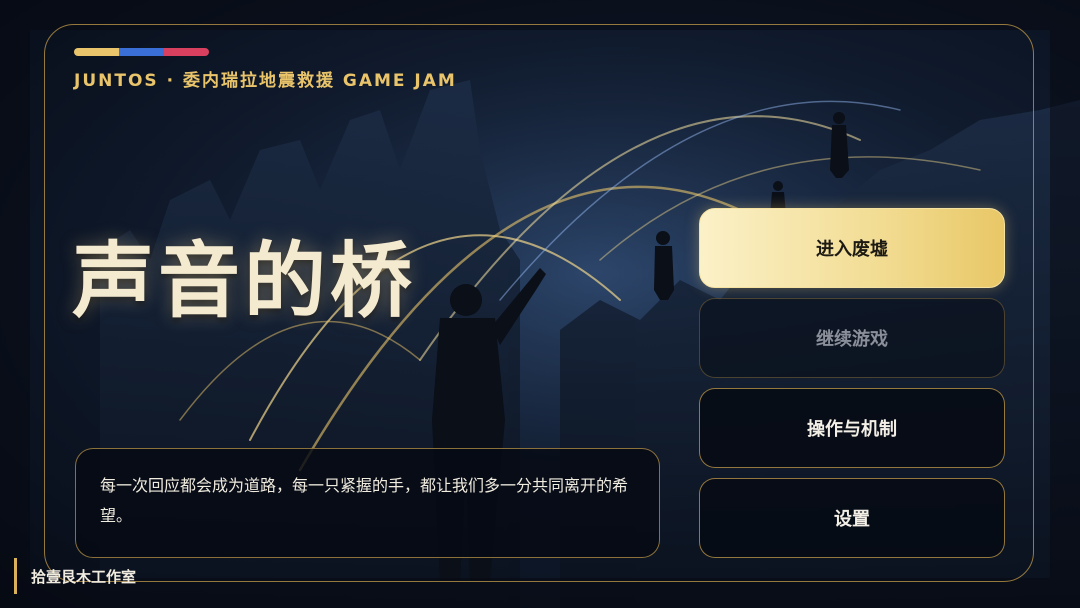 Image resolution: width=1080 pixels, height=608 pixels. What do you see at coordinates (364, 500) in the screenshot?
I see `tagline-text: 每一次回应都会成为道路，每一只紧握的手，都让我们多一分共同离开的希望。` at bounding box center [364, 500].